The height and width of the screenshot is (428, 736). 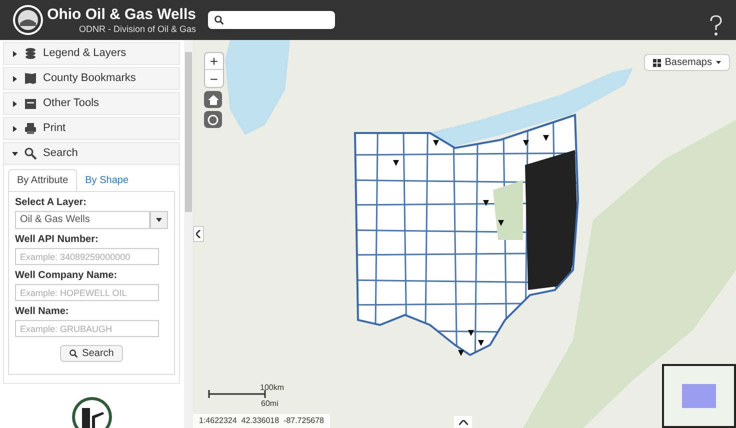 What do you see at coordinates (272, 388) in the screenshot?
I see `scale-km: 100km` at bounding box center [272, 388].